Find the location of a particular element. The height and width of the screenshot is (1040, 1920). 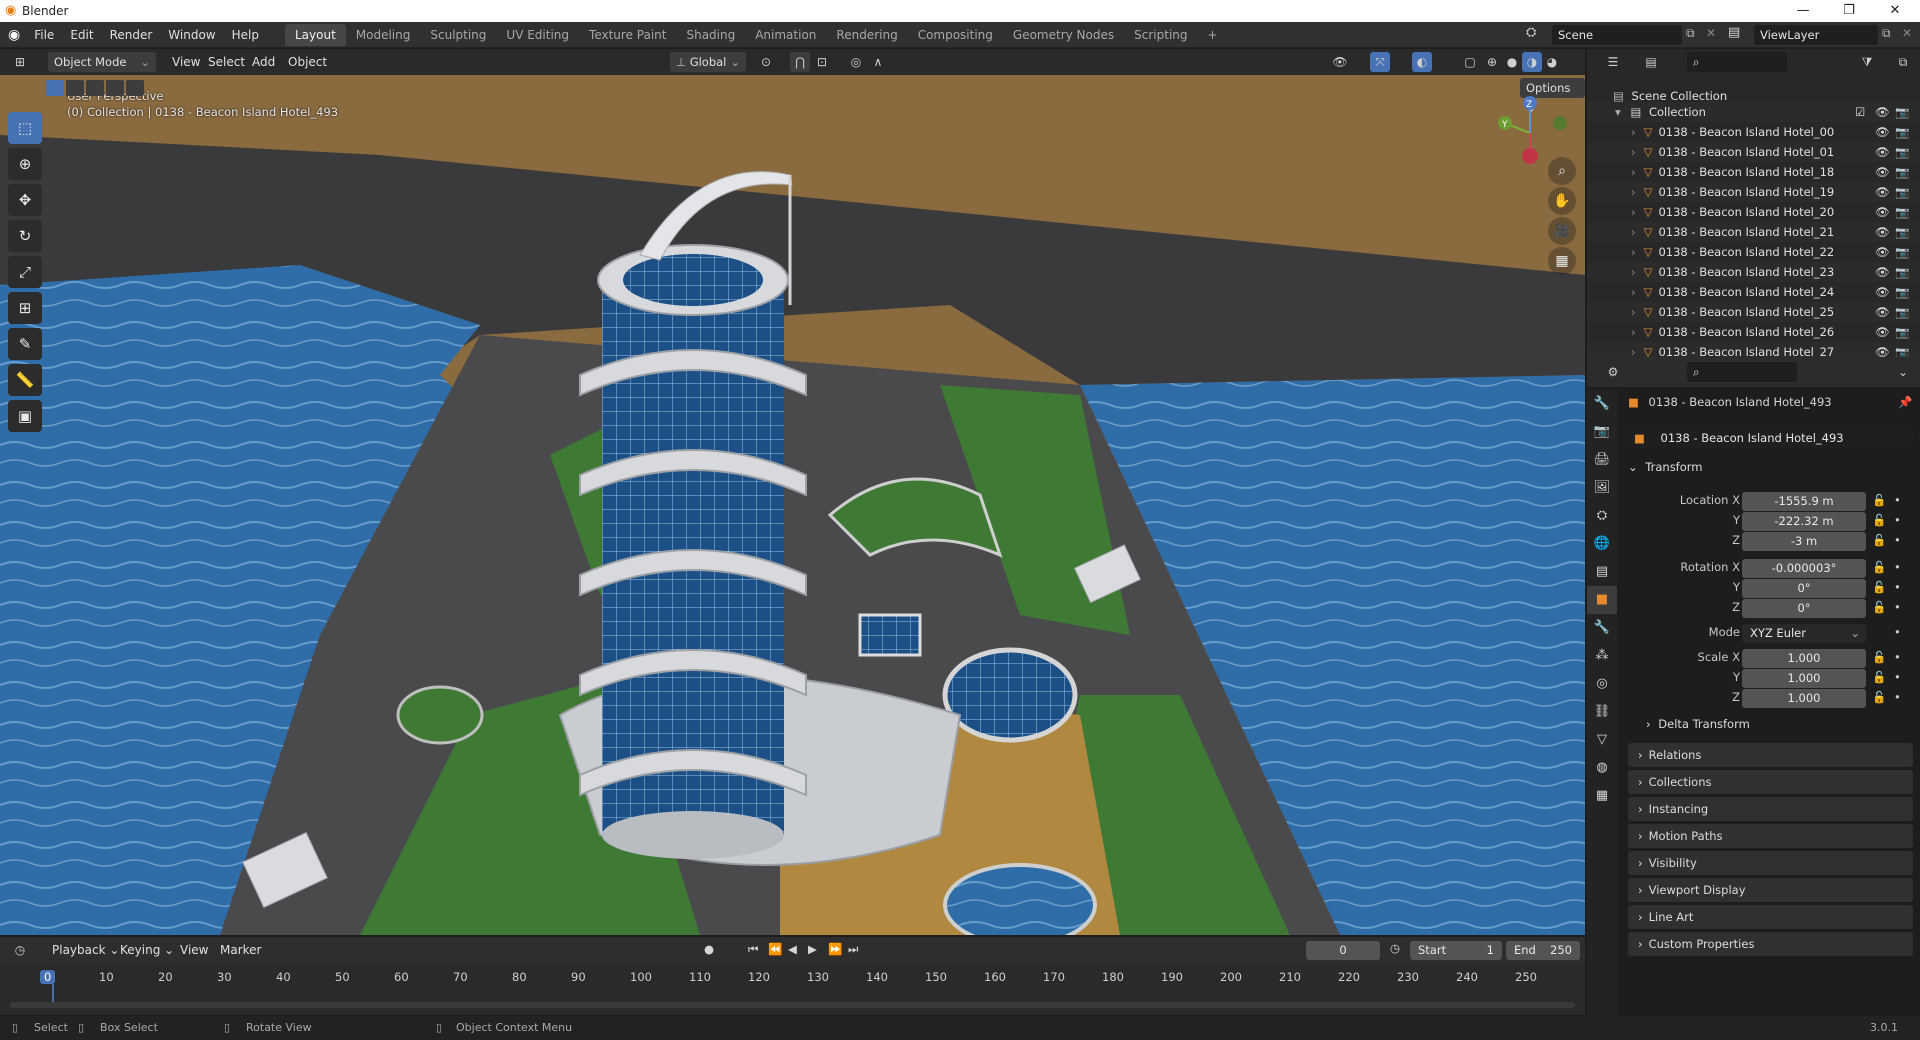

ortho-grid-icon: ▦ is located at coordinates (1562, 261).